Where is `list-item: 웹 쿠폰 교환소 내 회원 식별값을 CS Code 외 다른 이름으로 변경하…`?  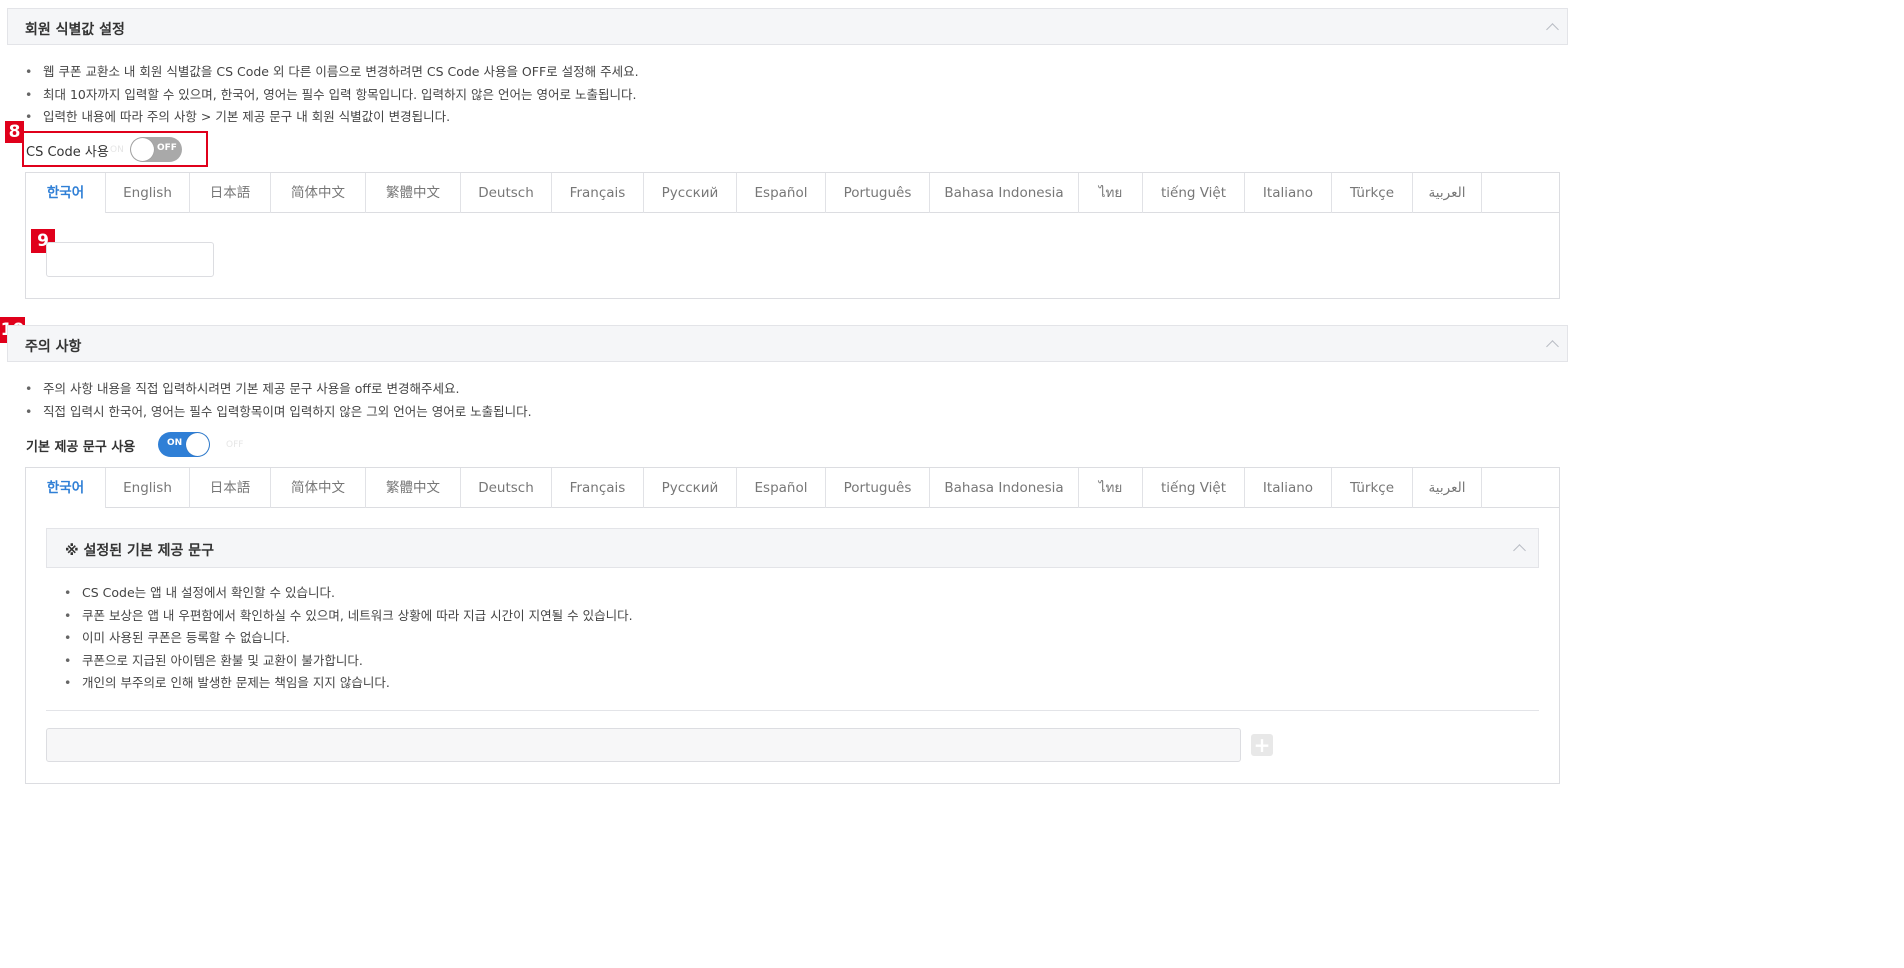 list-item: 웹 쿠폰 교환소 내 회원 식별값을 CS Code 외 다른 이름으로 변경하… is located at coordinates (332, 73).